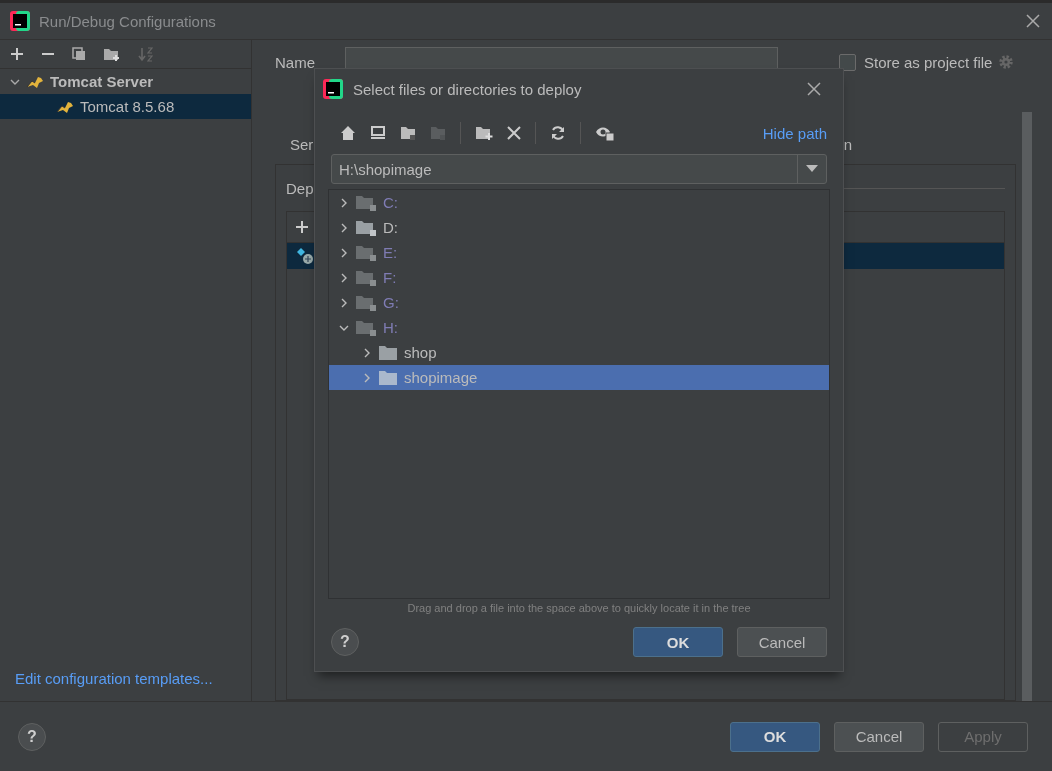  What do you see at coordinates (558, 133) in the screenshot?
I see `refresh-icon` at bounding box center [558, 133].